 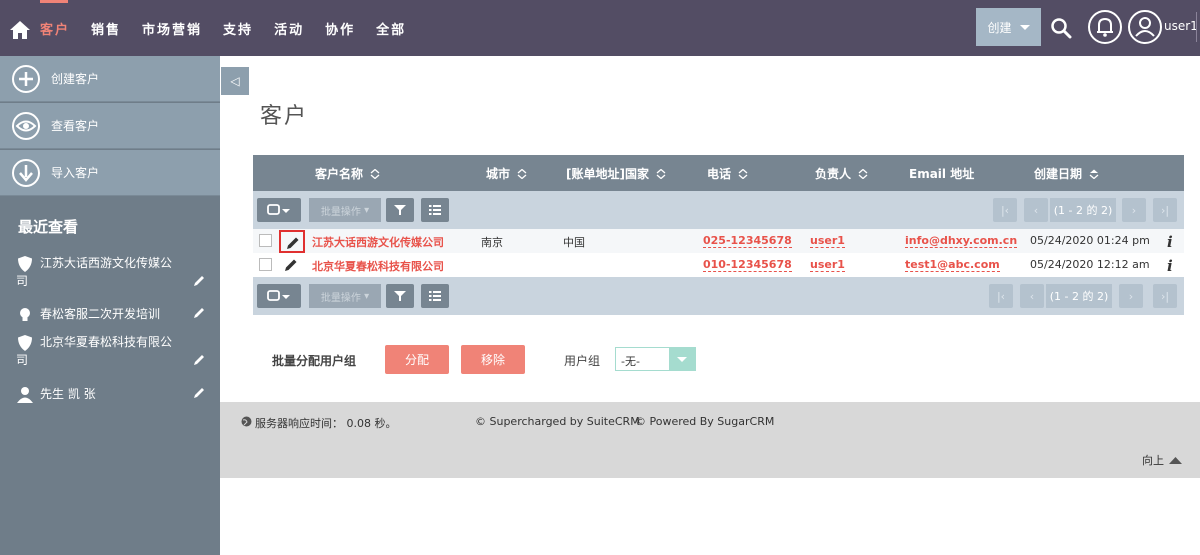 I want to click on recent-item: 春松客服二次开发培训, so click(x=111, y=314).